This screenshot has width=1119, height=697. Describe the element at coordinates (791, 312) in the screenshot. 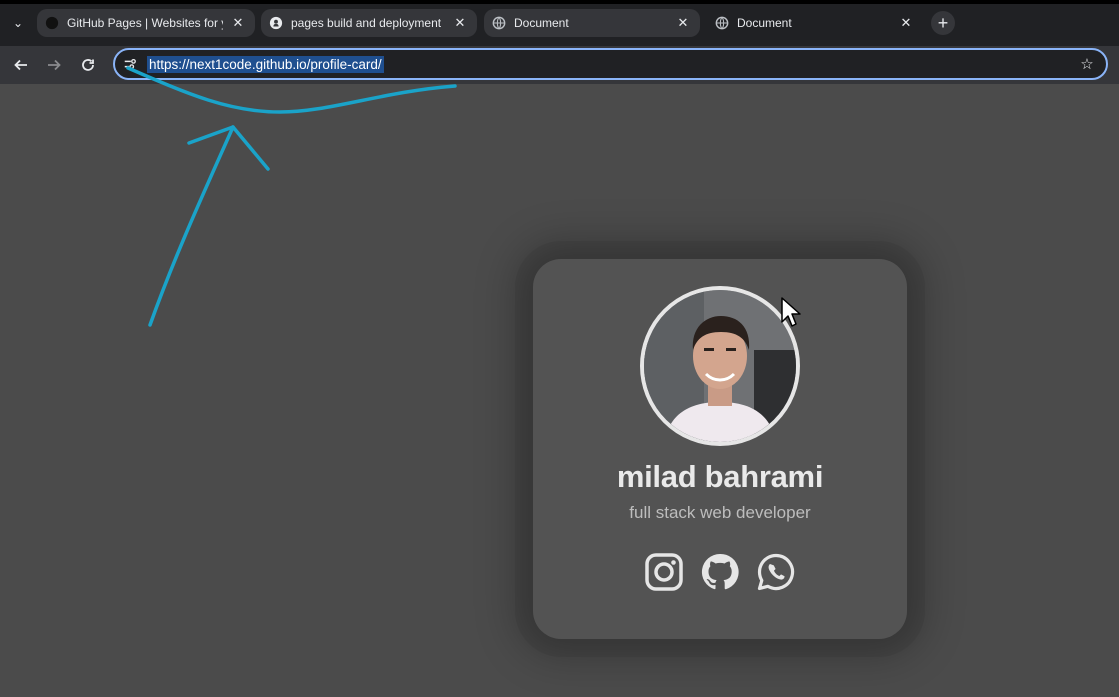

I see `mouse-cursor-icon` at that location.